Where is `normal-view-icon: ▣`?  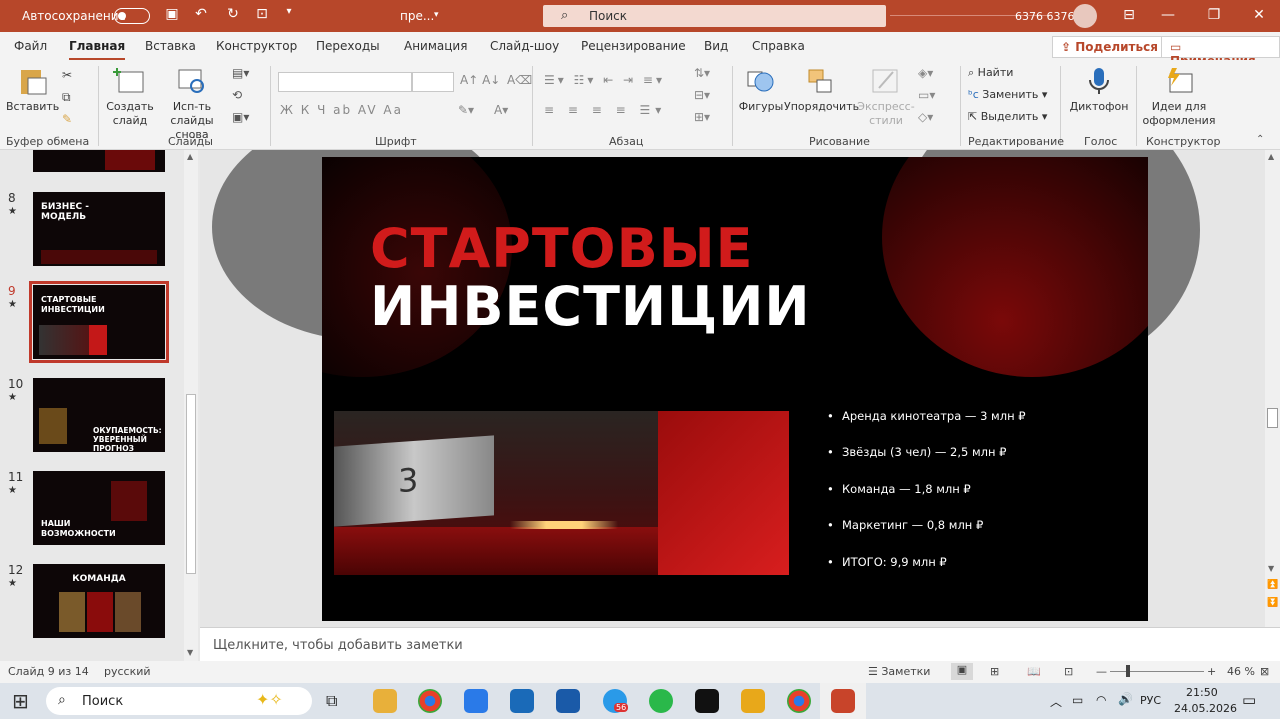 normal-view-icon: ▣ is located at coordinates (962, 671).